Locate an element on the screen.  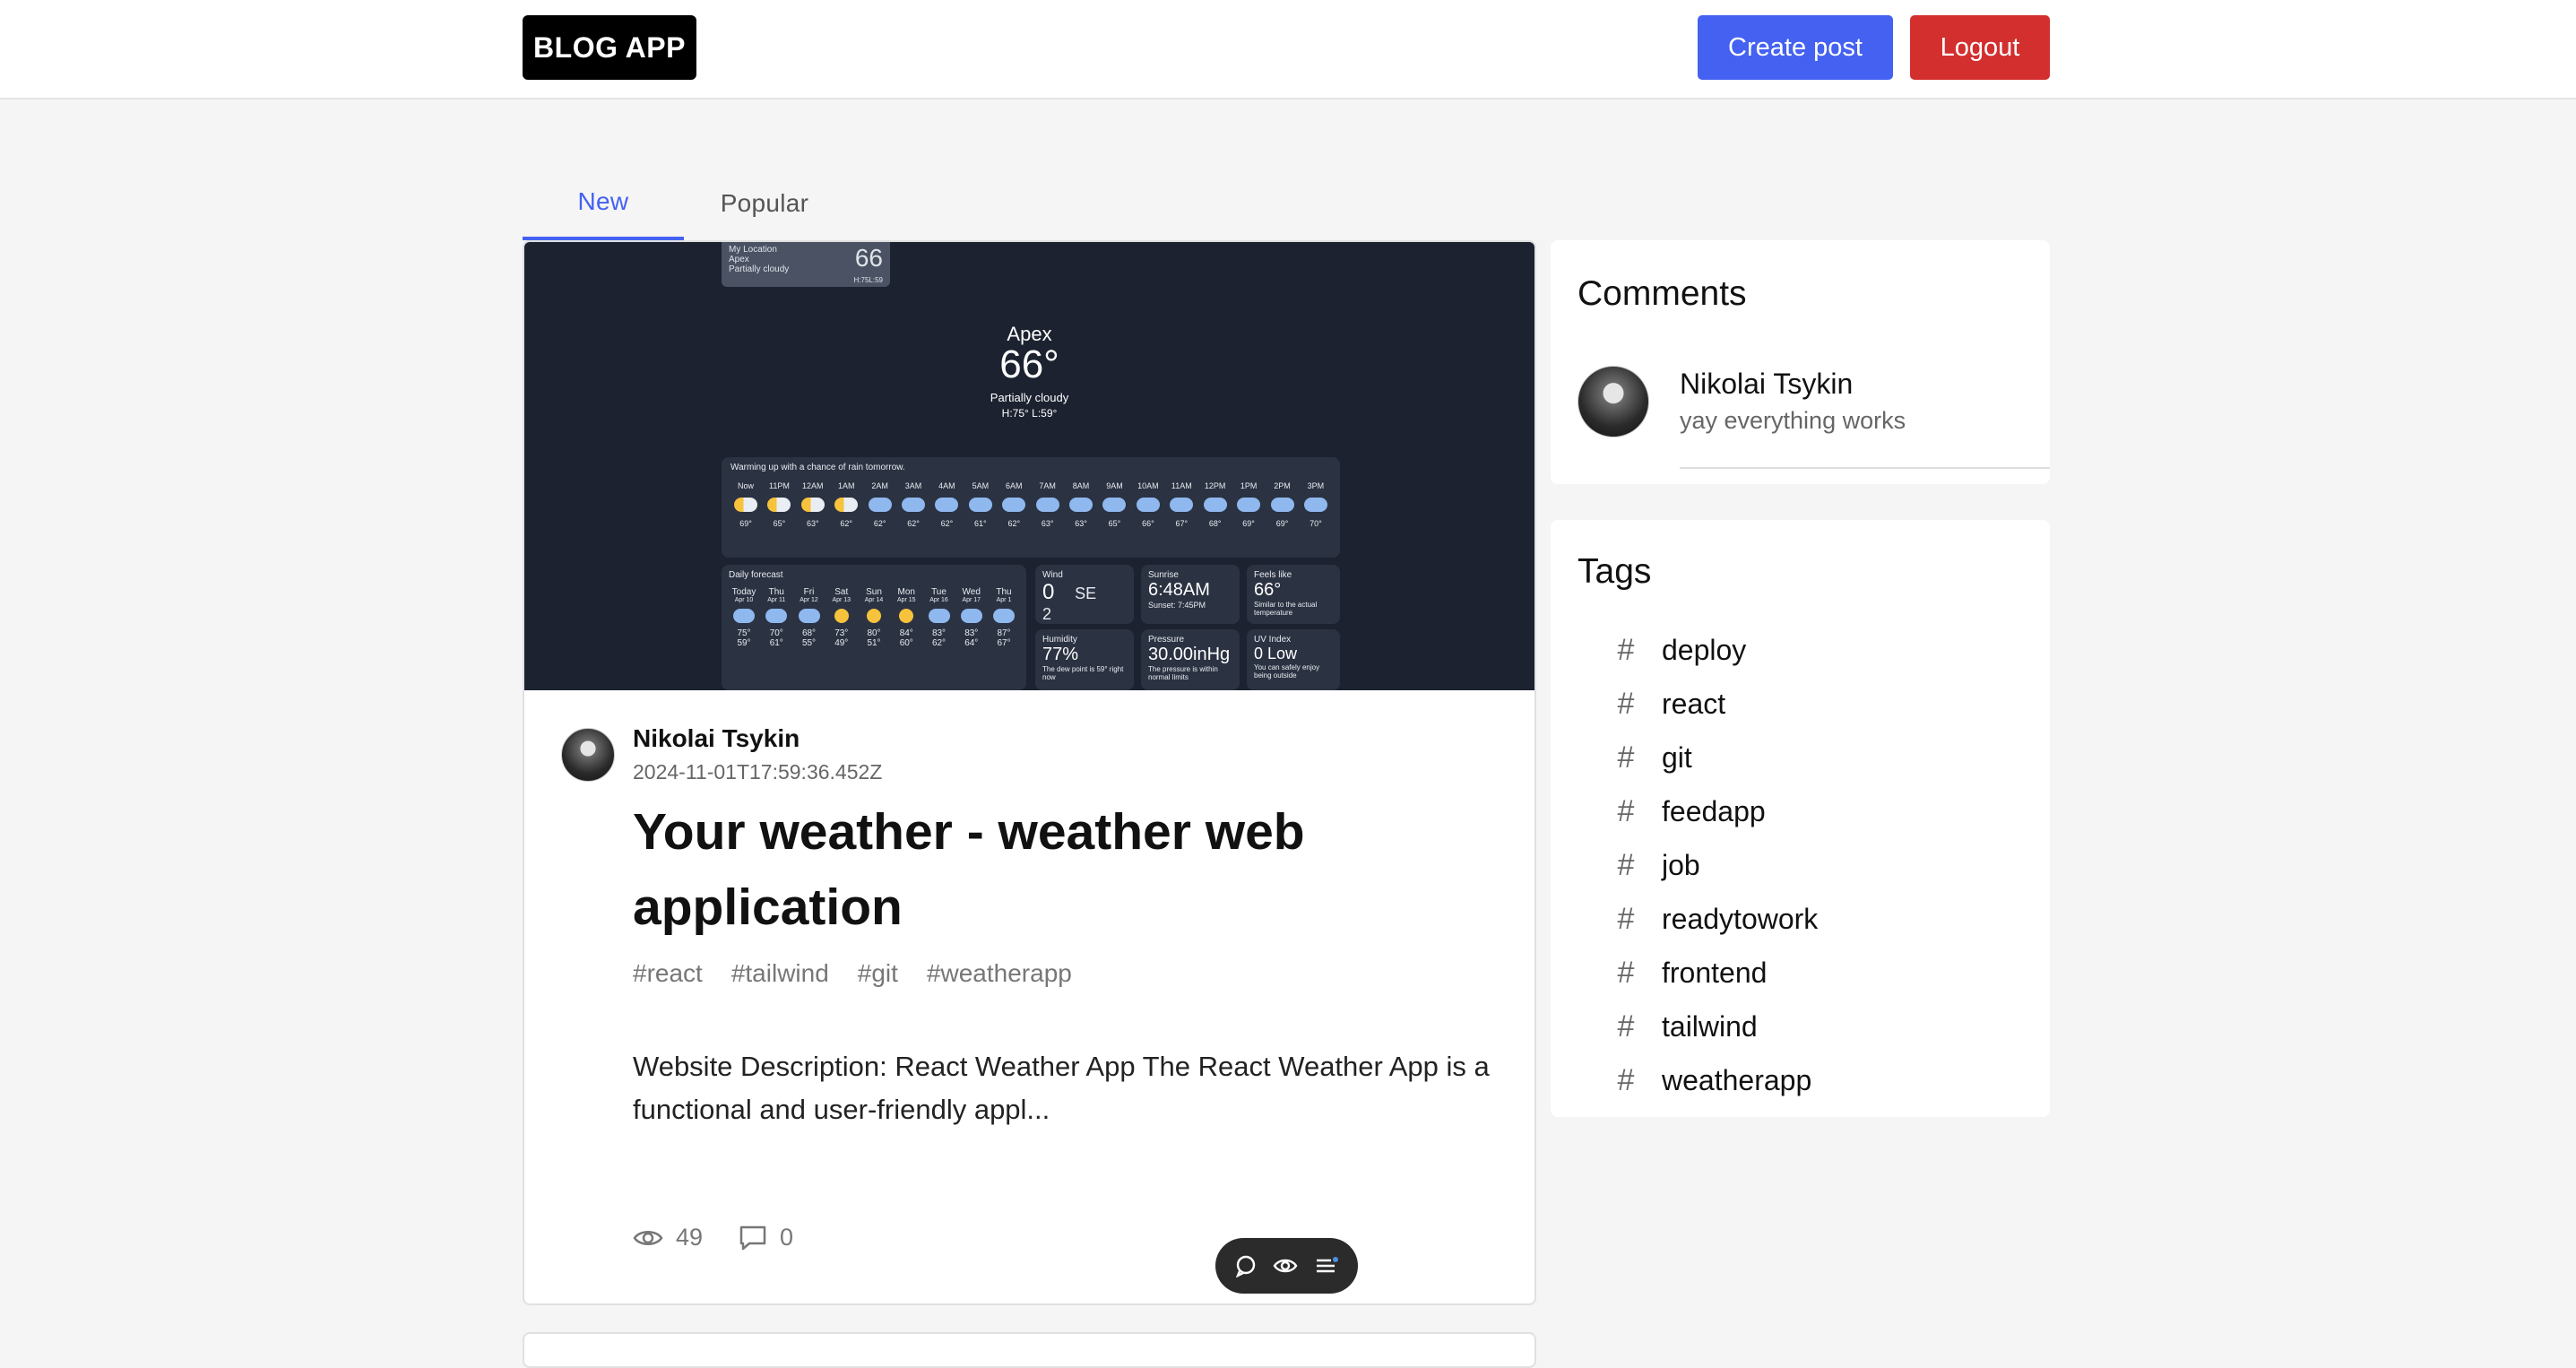
hourly-item: 5AM 61° is located at coordinates (980, 504).